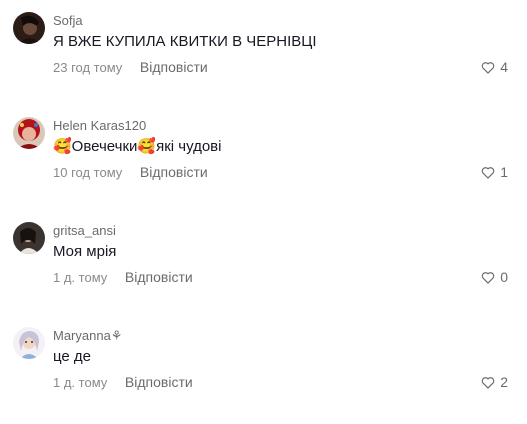 Image resolution: width=527 pixels, height=424 pixels. I want to click on like-count: 4, so click(504, 67).